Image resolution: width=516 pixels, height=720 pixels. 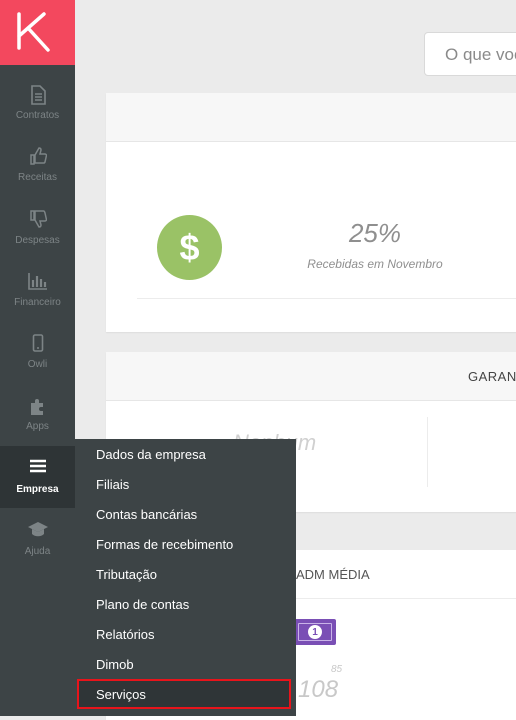 What do you see at coordinates (37, 221) in the screenshot?
I see `thumbs-down-icon` at bounding box center [37, 221].